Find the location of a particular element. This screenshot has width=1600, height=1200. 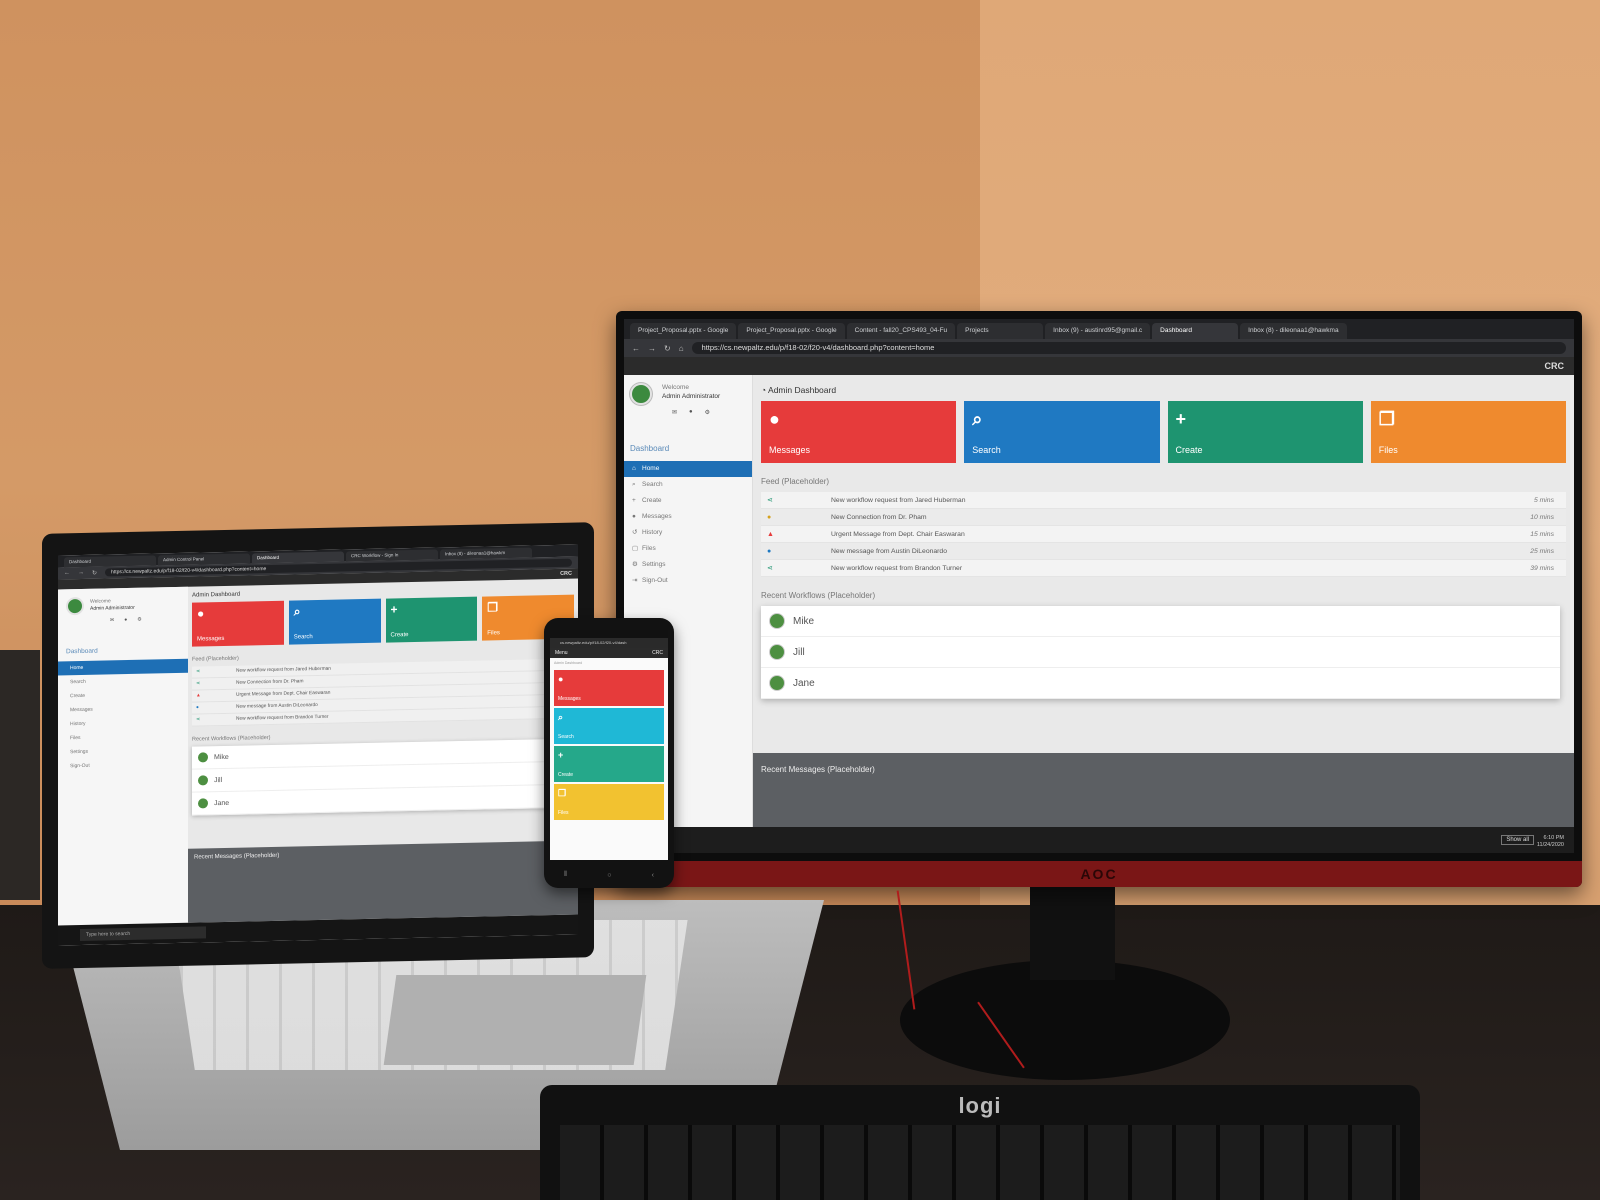

tile-label: Messages is located at coordinates (569, 699).